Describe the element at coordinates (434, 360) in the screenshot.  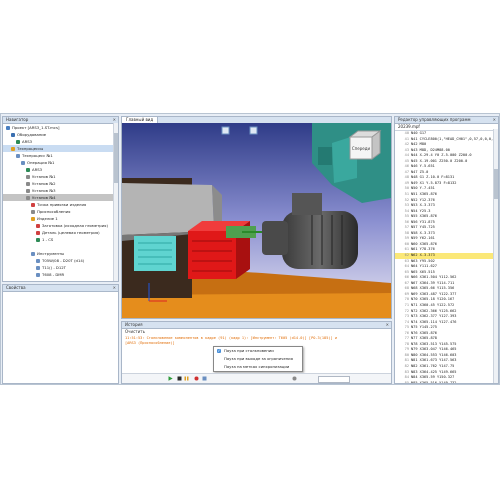
I see `code-text: N81 X361.673 Y147.563` at that location.